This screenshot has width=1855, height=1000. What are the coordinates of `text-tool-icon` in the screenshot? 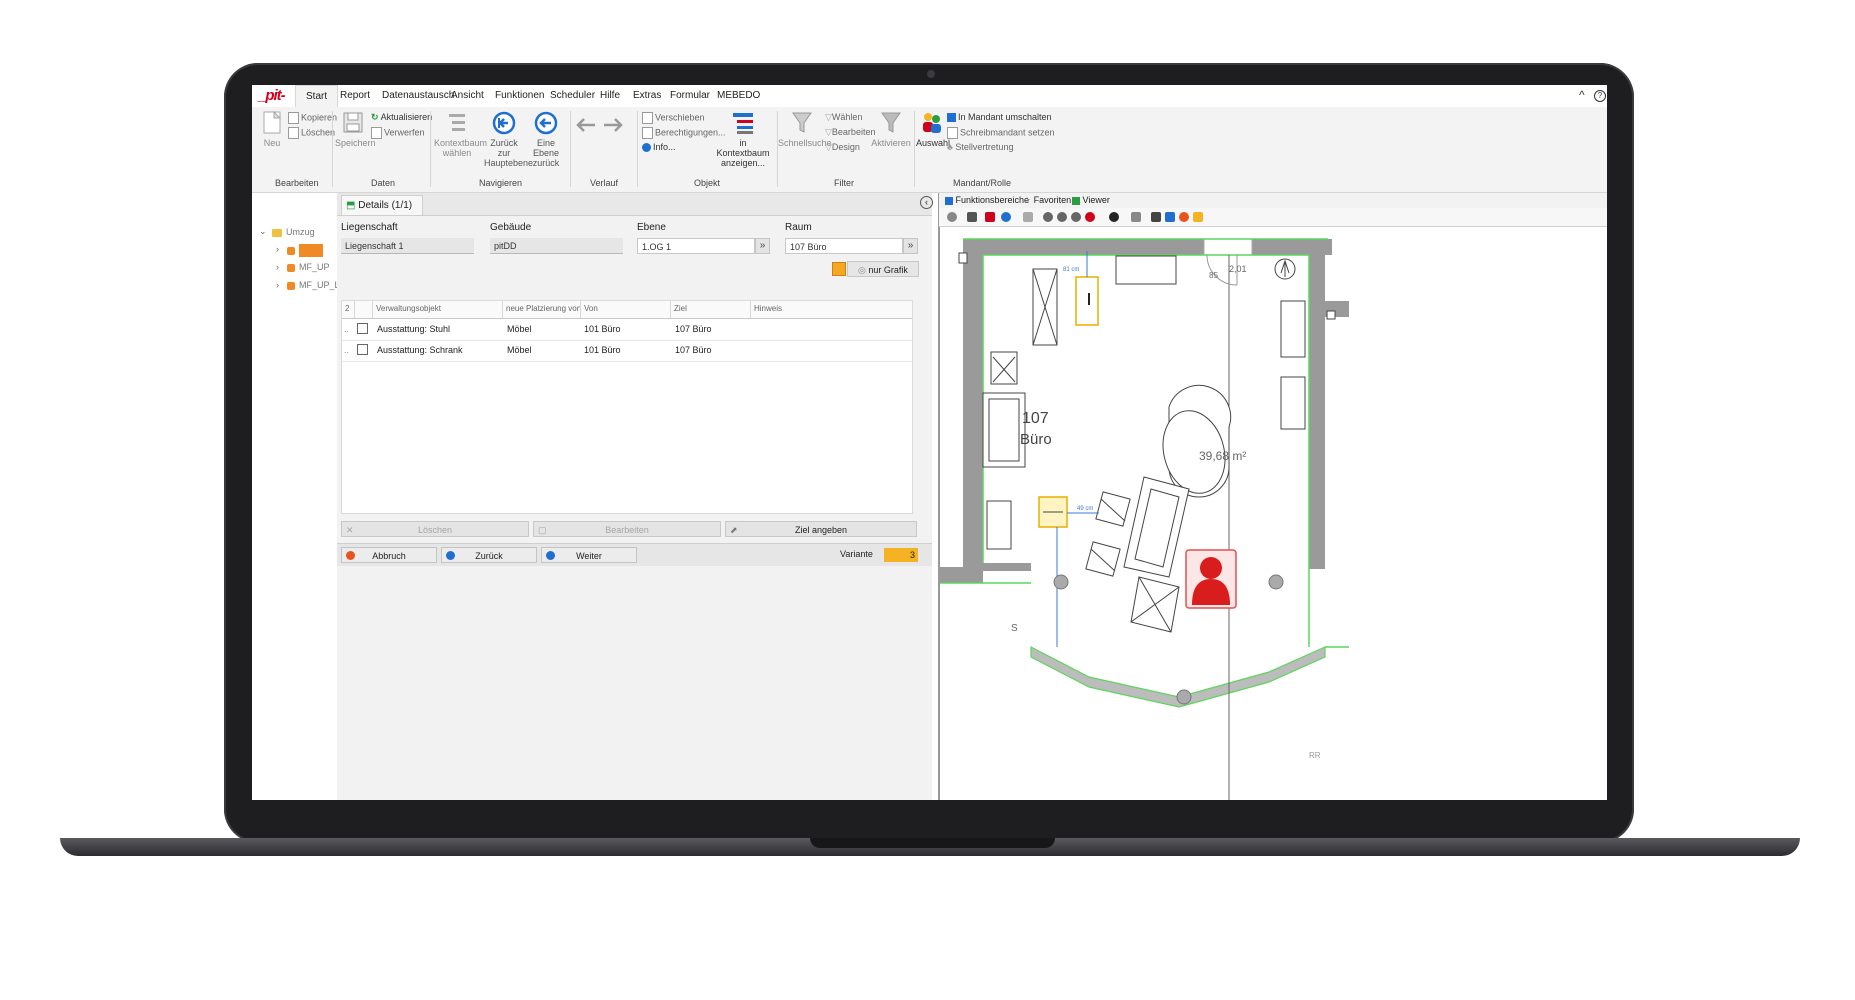 It's located at (972, 217).